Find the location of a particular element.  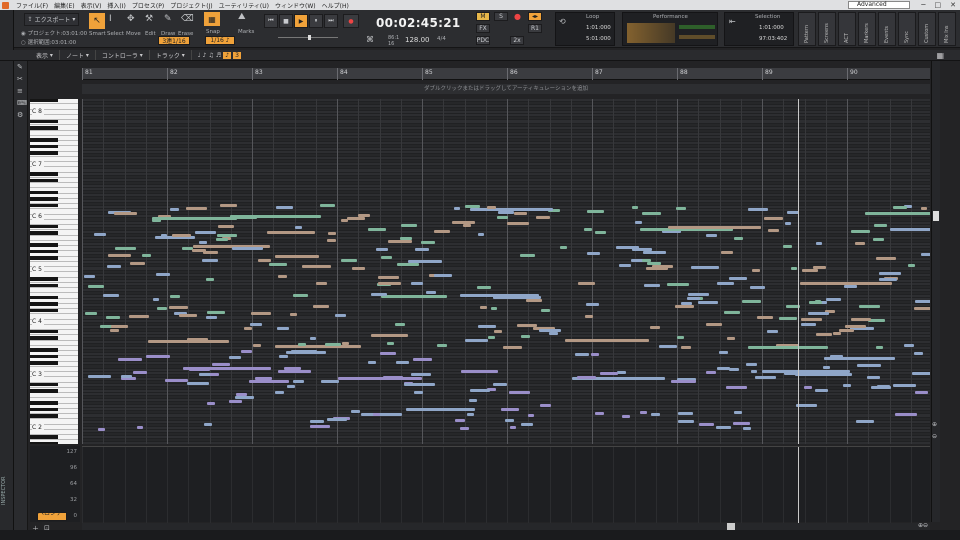

play-icon: ▶ is located at coordinates (301, 21).